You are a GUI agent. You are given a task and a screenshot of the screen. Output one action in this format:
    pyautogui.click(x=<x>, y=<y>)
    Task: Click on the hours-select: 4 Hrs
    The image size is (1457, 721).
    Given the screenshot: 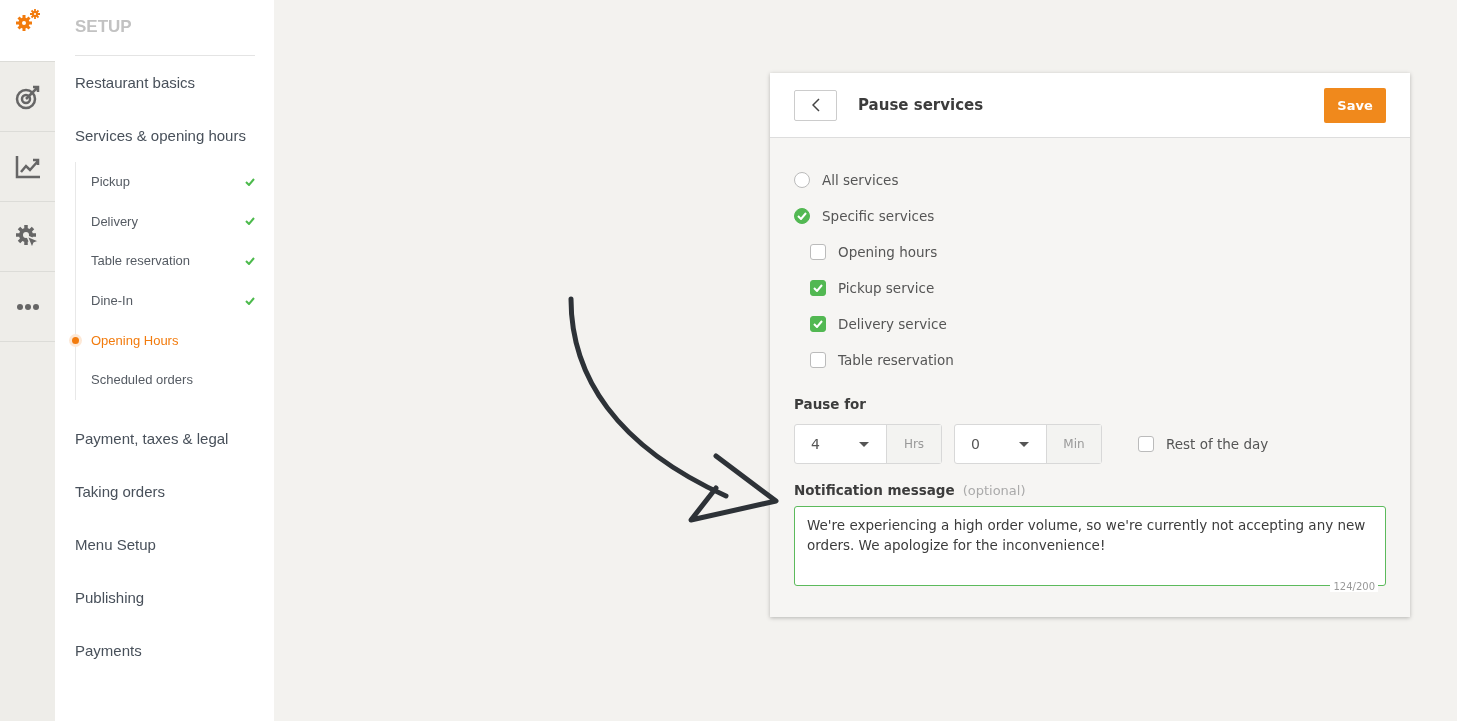 What is the action you would take?
    pyautogui.click(x=868, y=444)
    